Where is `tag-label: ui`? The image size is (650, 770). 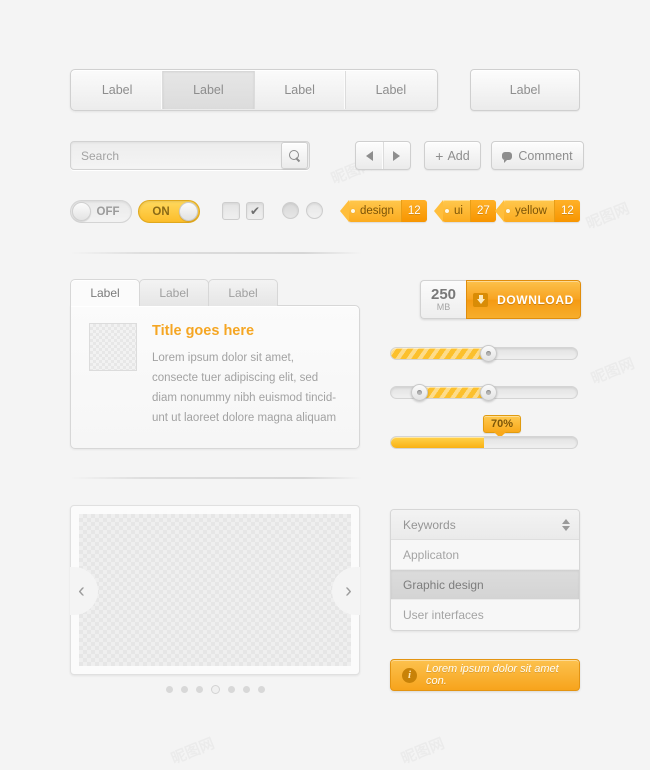
tag-label: ui is located at coordinates (458, 211).